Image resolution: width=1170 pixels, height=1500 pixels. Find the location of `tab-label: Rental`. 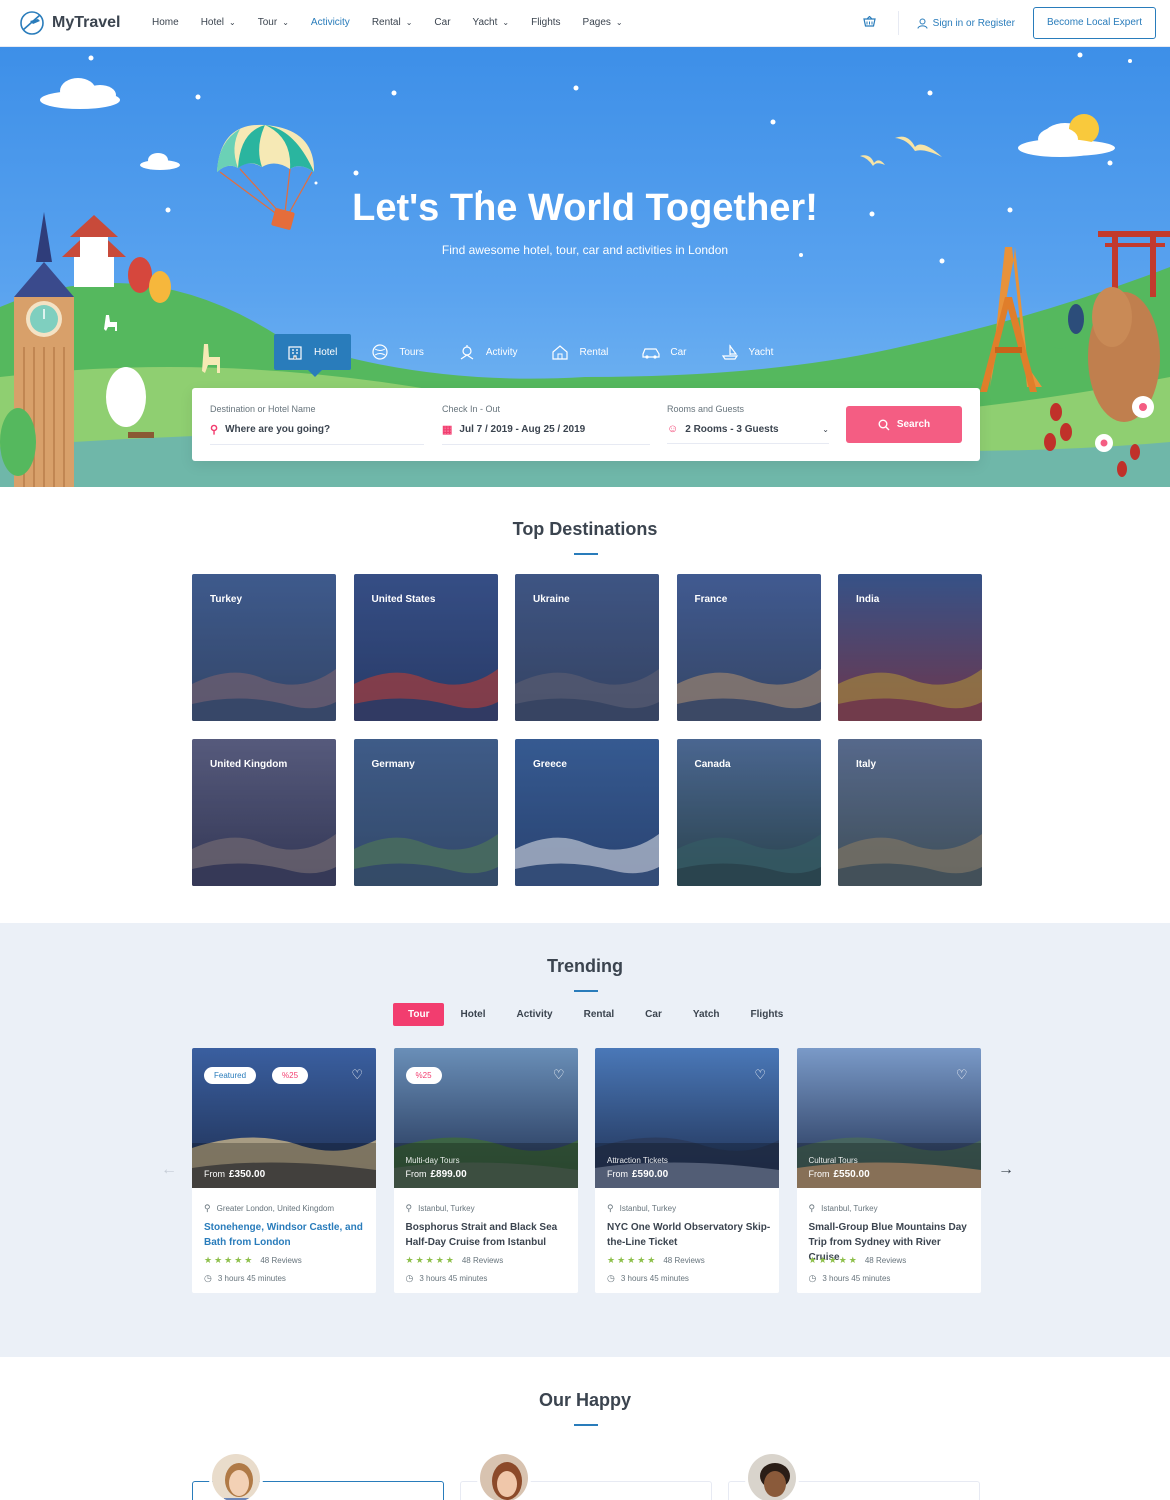

tab-label: Rental is located at coordinates (594, 352).